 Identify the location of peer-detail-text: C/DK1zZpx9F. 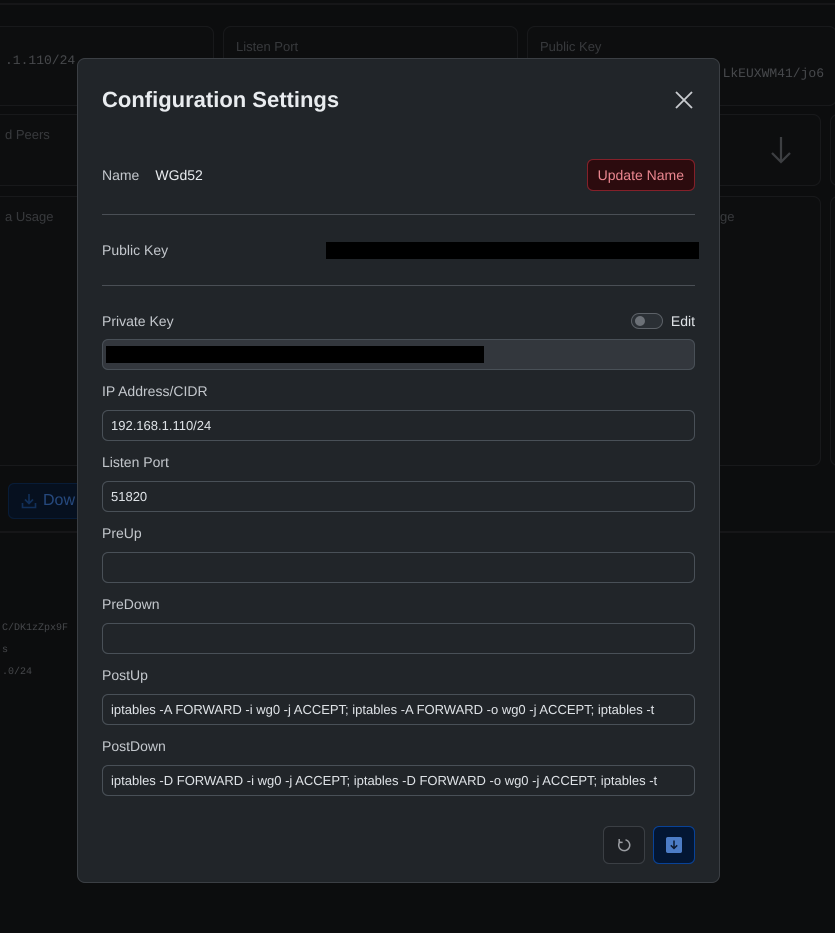
(35, 629).